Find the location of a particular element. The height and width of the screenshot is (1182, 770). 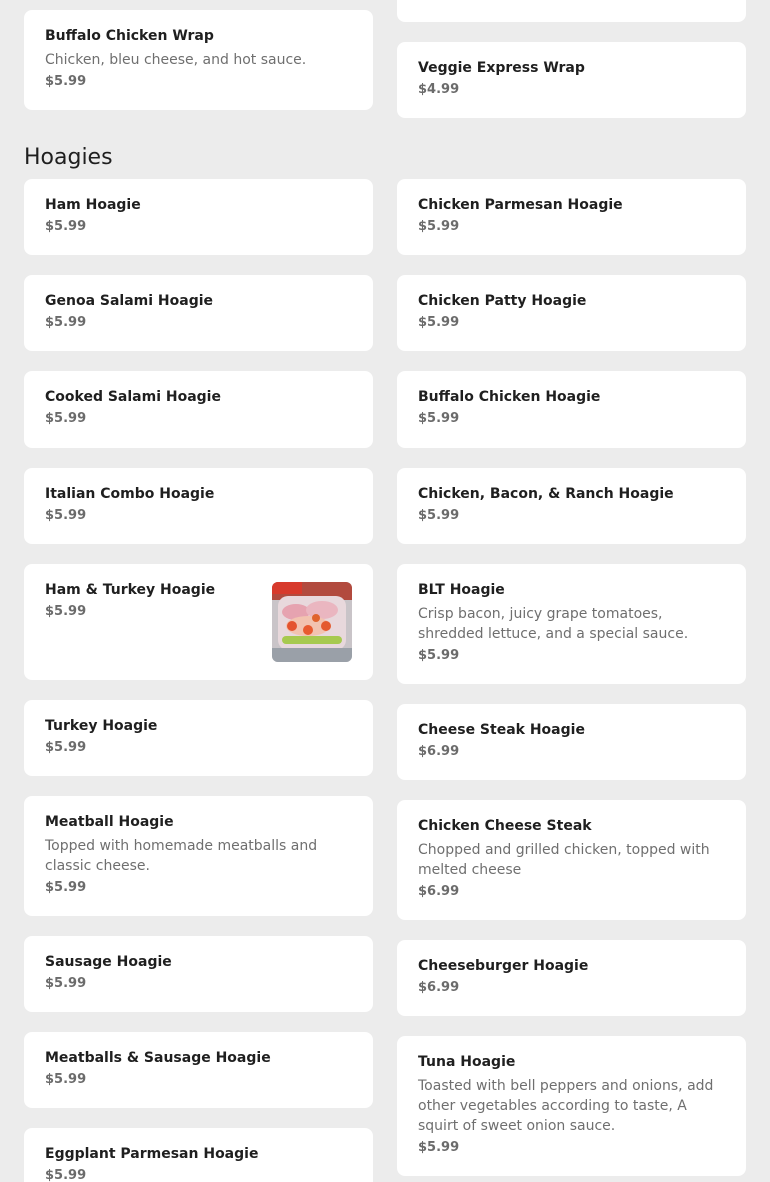

menu-item-card-partial is located at coordinates (571, 11).